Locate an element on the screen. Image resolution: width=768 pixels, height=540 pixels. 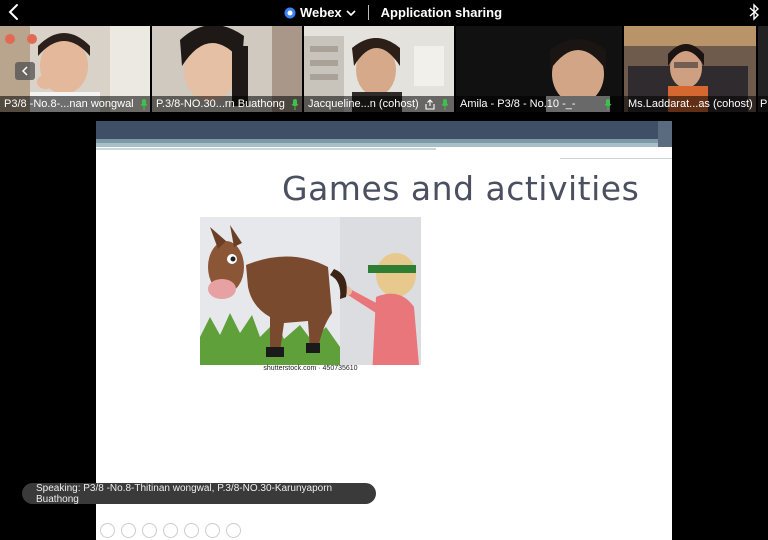
slide-image is located at coordinates (310, 297).